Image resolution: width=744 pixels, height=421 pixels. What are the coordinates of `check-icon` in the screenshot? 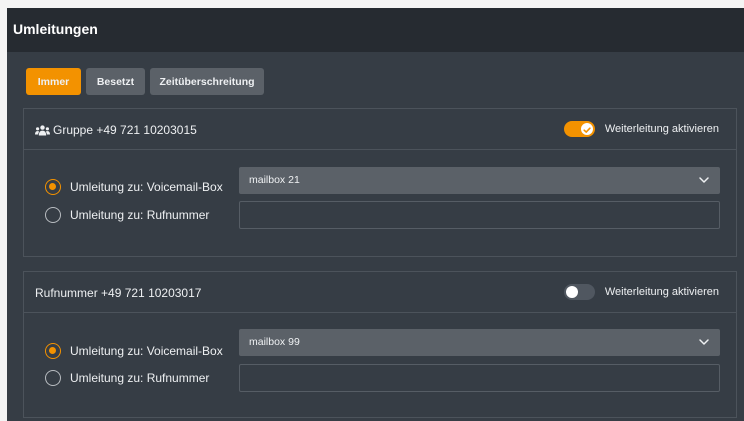 It's located at (587, 130).